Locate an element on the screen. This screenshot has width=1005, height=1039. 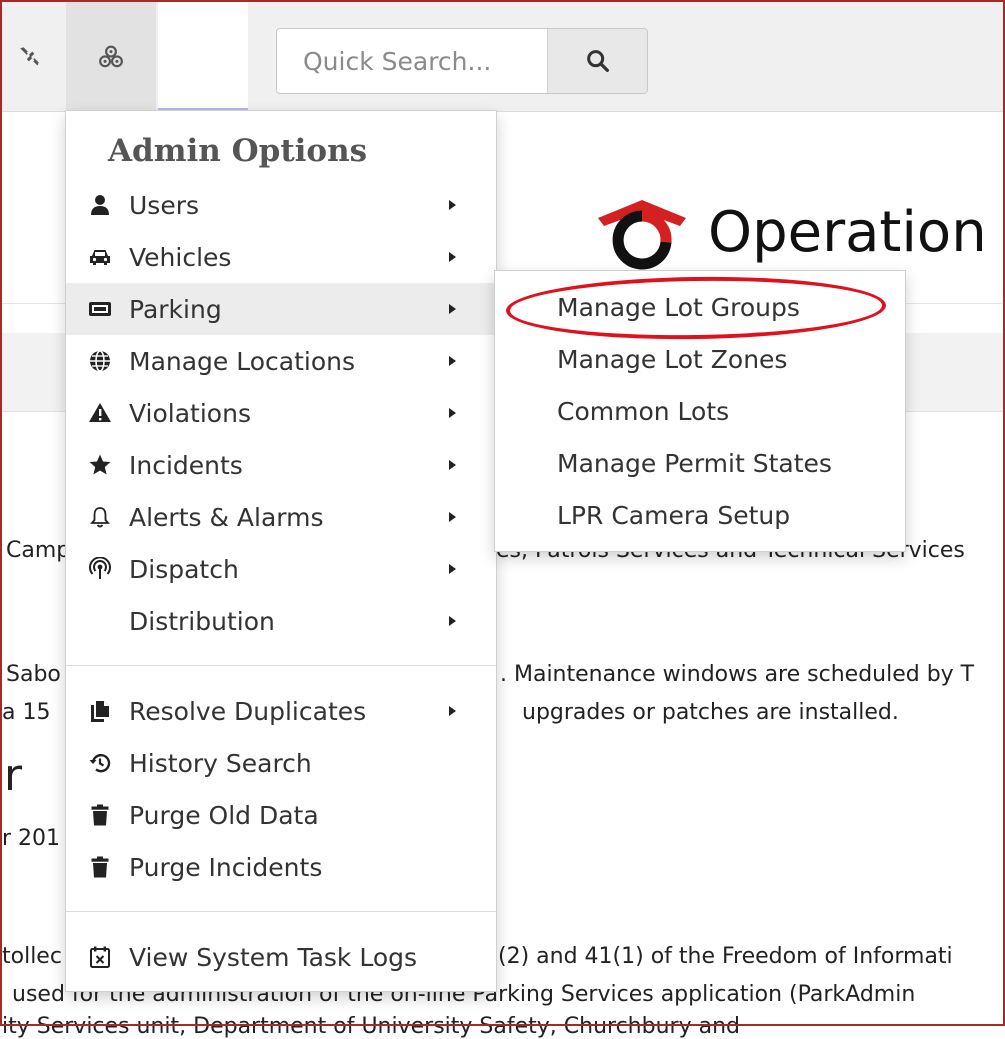
parking-sign-icon is located at coordinates (100, 309).